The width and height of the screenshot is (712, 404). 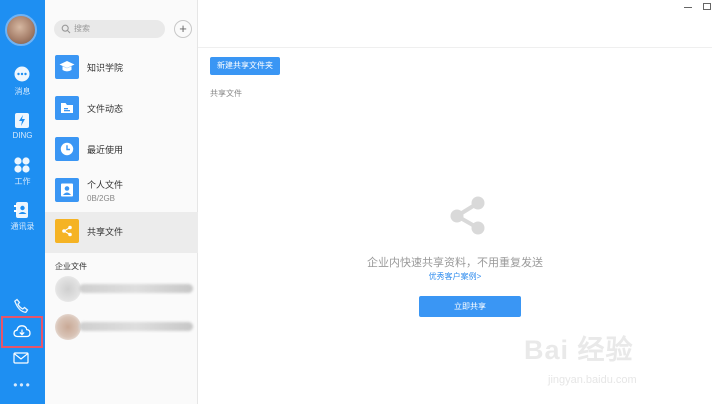 What do you see at coordinates (21, 210) in the screenshot?
I see `contacts-book-icon` at bounding box center [21, 210].